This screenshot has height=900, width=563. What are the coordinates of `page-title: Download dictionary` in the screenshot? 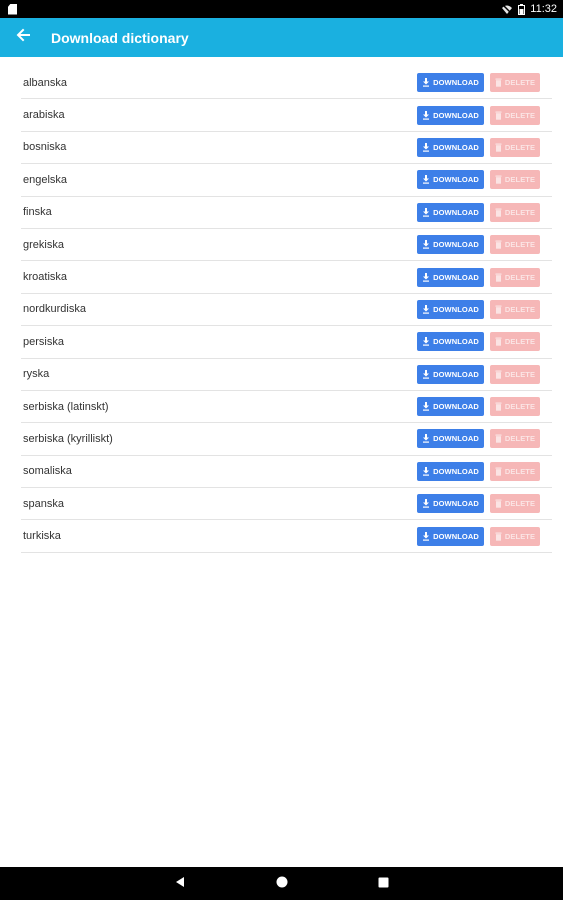 It's located at (120, 37).